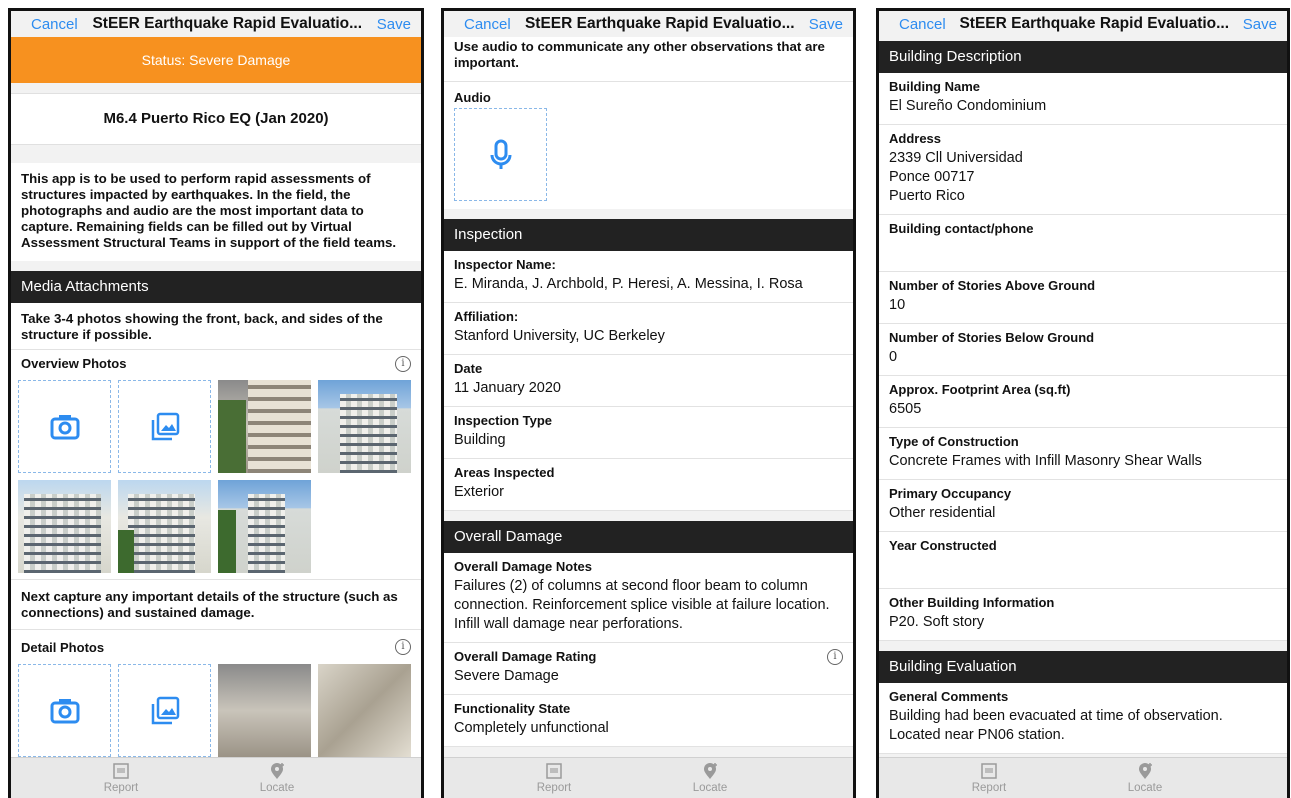  What do you see at coordinates (648, 235) in the screenshot?
I see `inspection-header: Inspection` at bounding box center [648, 235].